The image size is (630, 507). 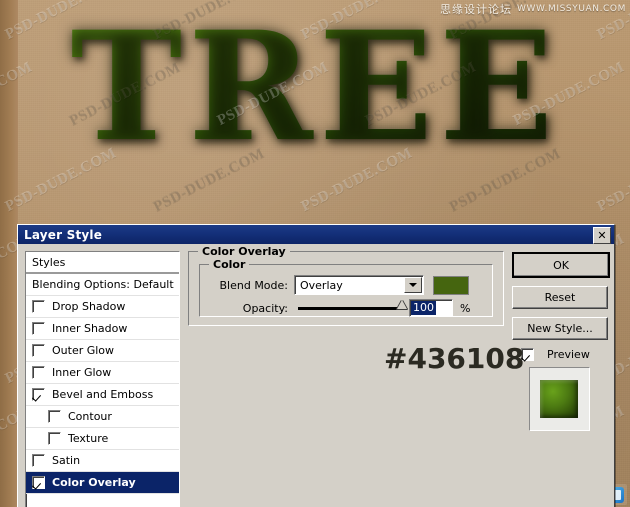 What do you see at coordinates (402, 304) in the screenshot?
I see `opacity-slider-thumb` at bounding box center [402, 304].